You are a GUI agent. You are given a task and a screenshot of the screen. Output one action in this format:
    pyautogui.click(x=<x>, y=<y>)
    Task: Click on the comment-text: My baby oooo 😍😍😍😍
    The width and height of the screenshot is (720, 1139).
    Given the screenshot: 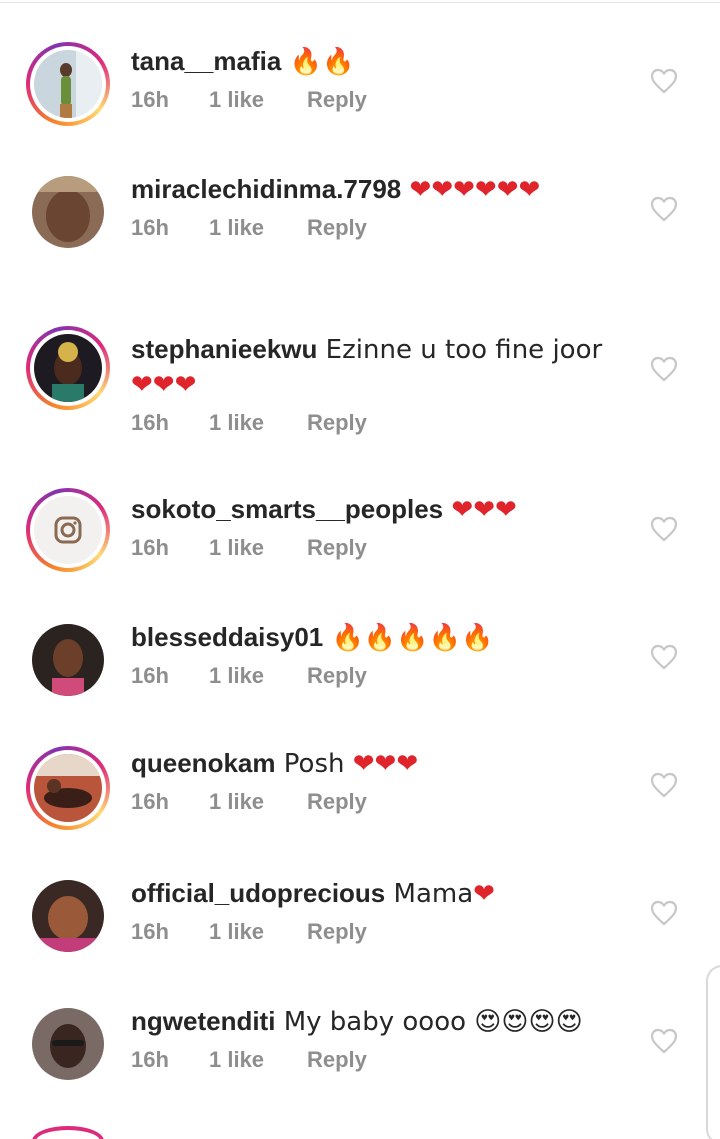 What is the action you would take?
    pyautogui.click(x=429, y=1022)
    